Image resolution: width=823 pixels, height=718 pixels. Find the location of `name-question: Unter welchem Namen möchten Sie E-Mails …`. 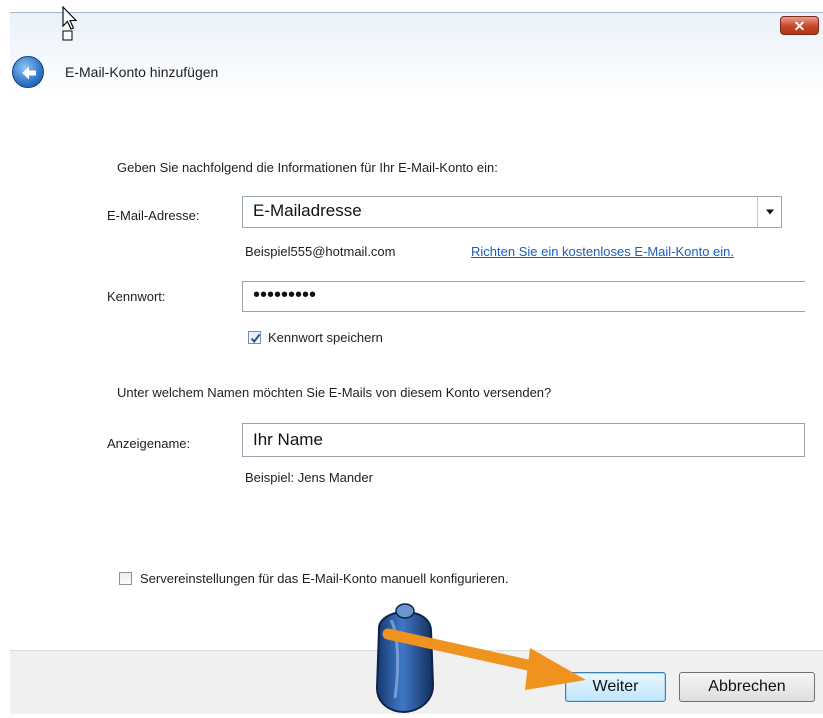

name-question: Unter welchem Namen möchten Sie E-Mails … is located at coordinates (334, 392).